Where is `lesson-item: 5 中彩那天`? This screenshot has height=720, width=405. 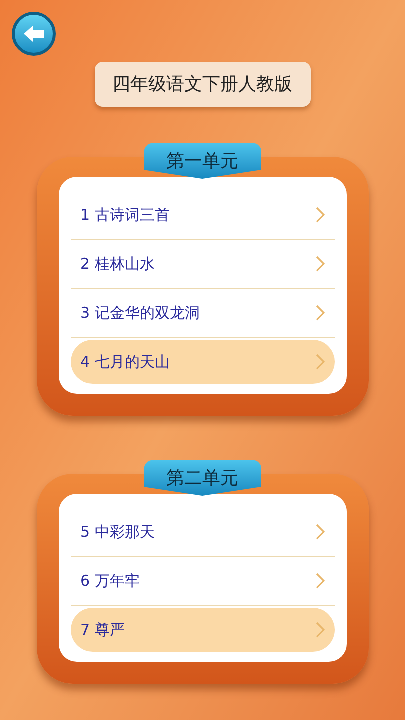
lesson-item: 5 中彩那天 is located at coordinates (202, 532).